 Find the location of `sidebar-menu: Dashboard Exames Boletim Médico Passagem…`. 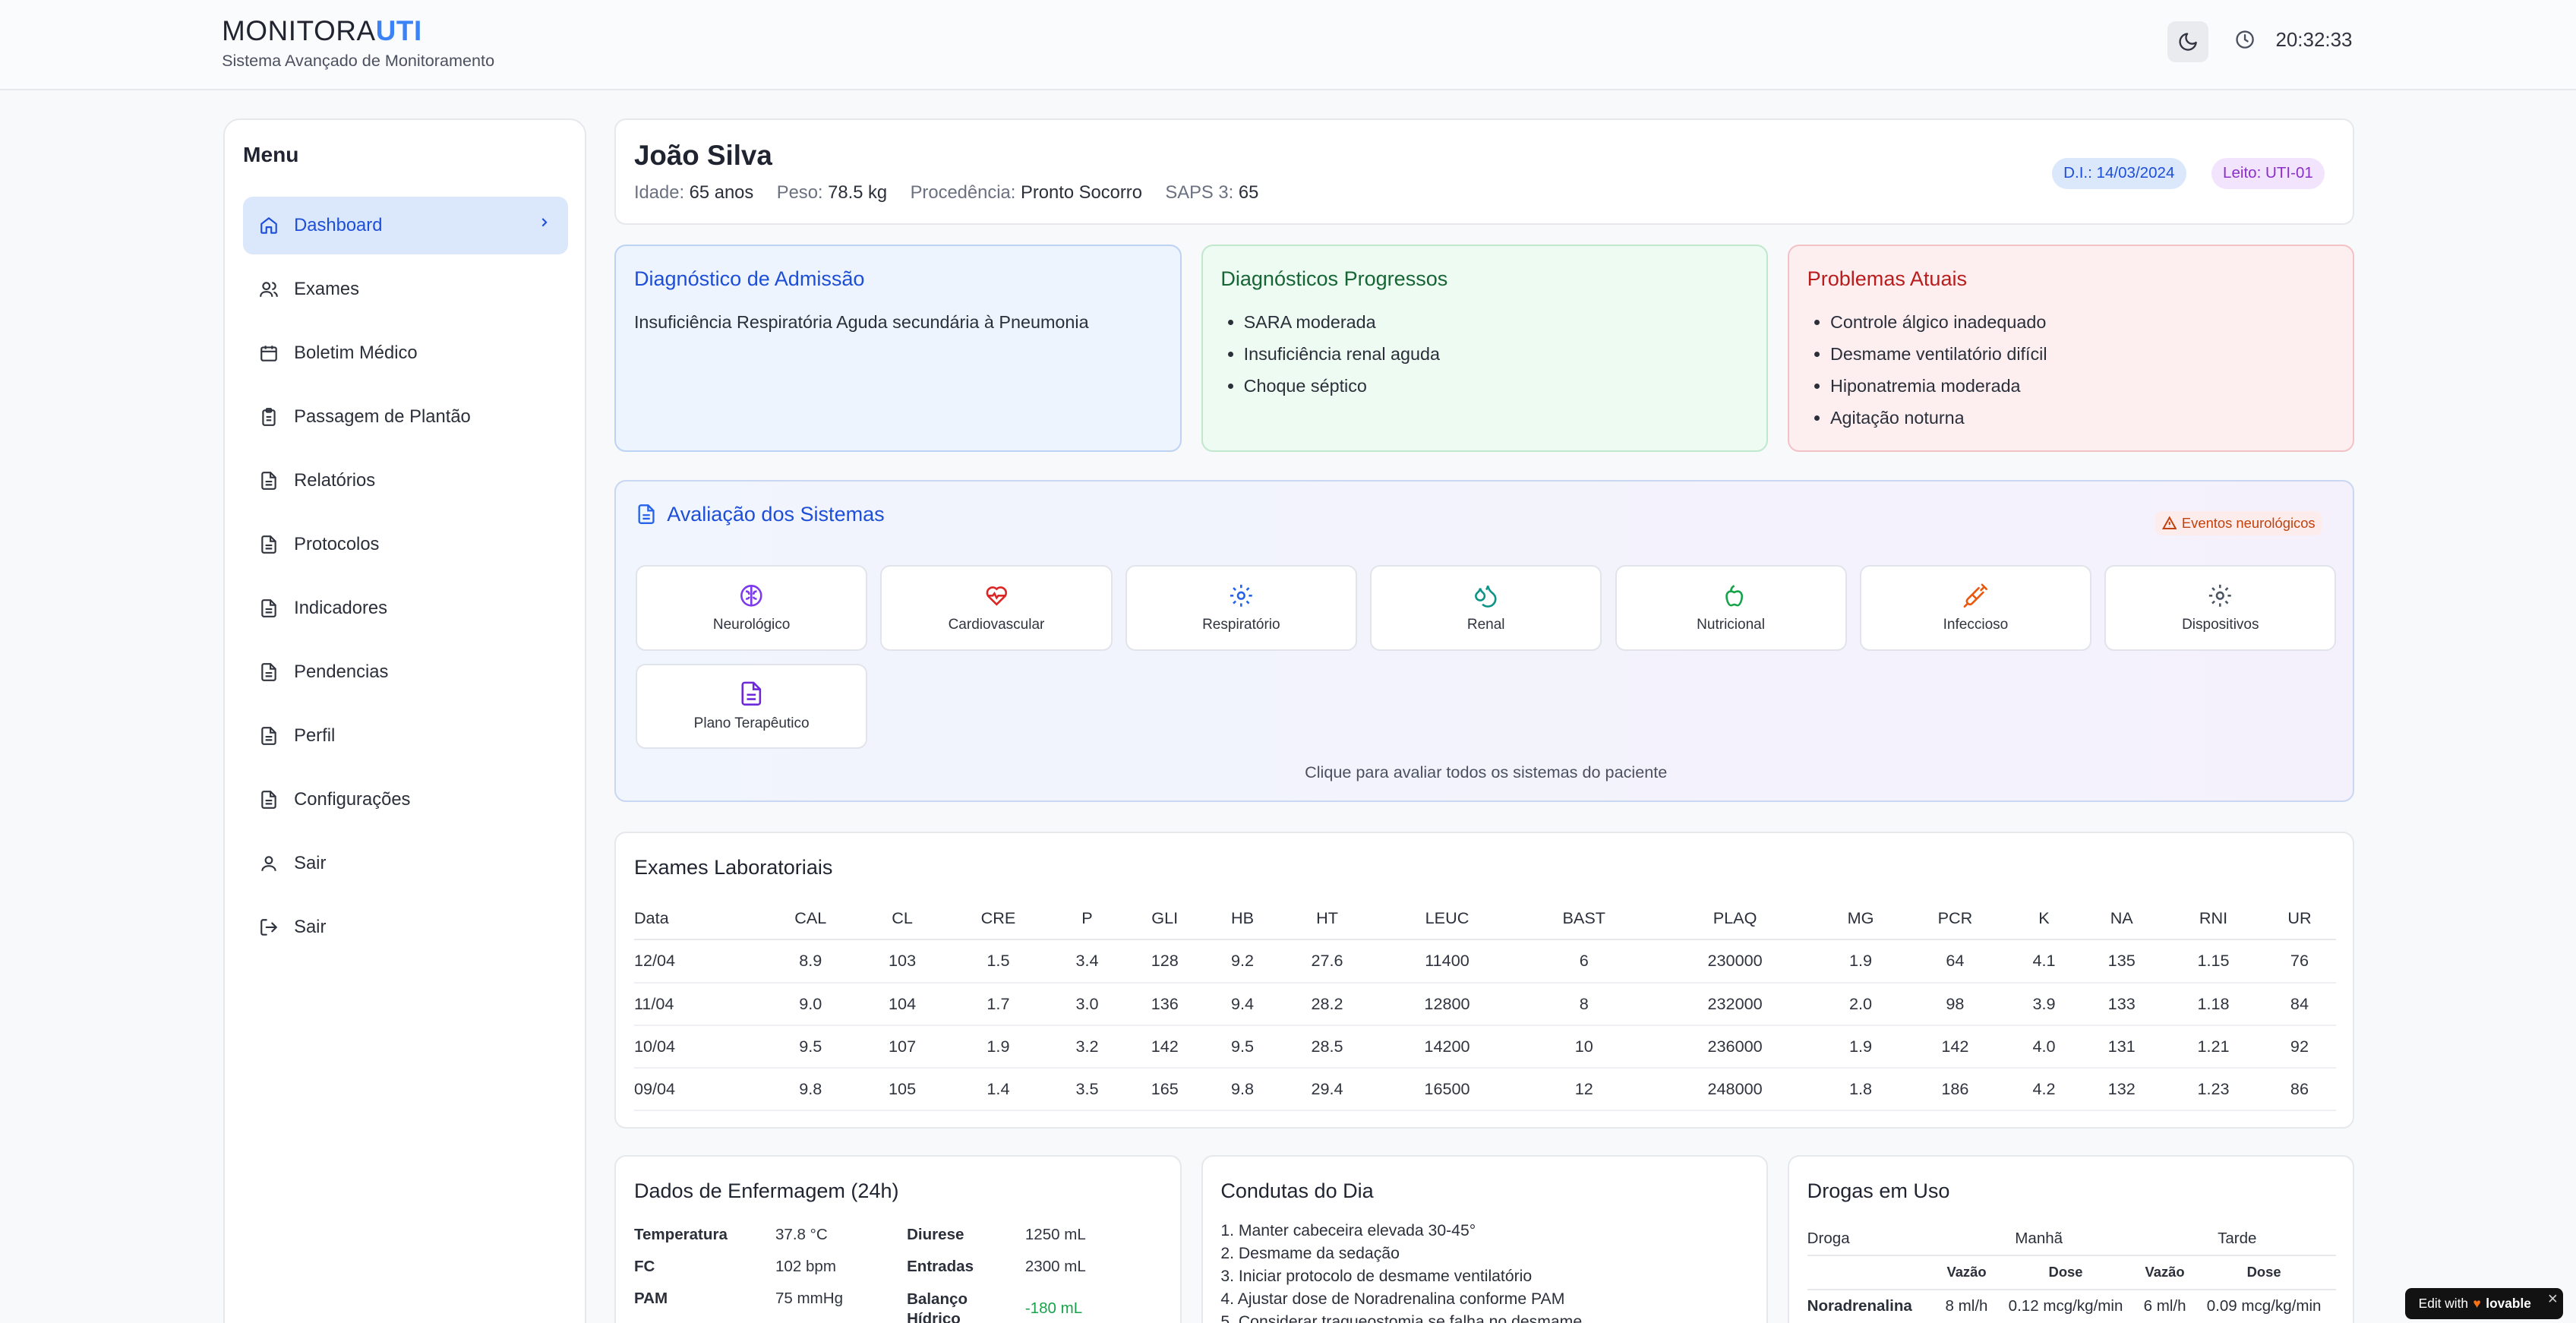

sidebar-menu: Dashboard Exames Boletim Médico Passagem… is located at coordinates (406, 579).